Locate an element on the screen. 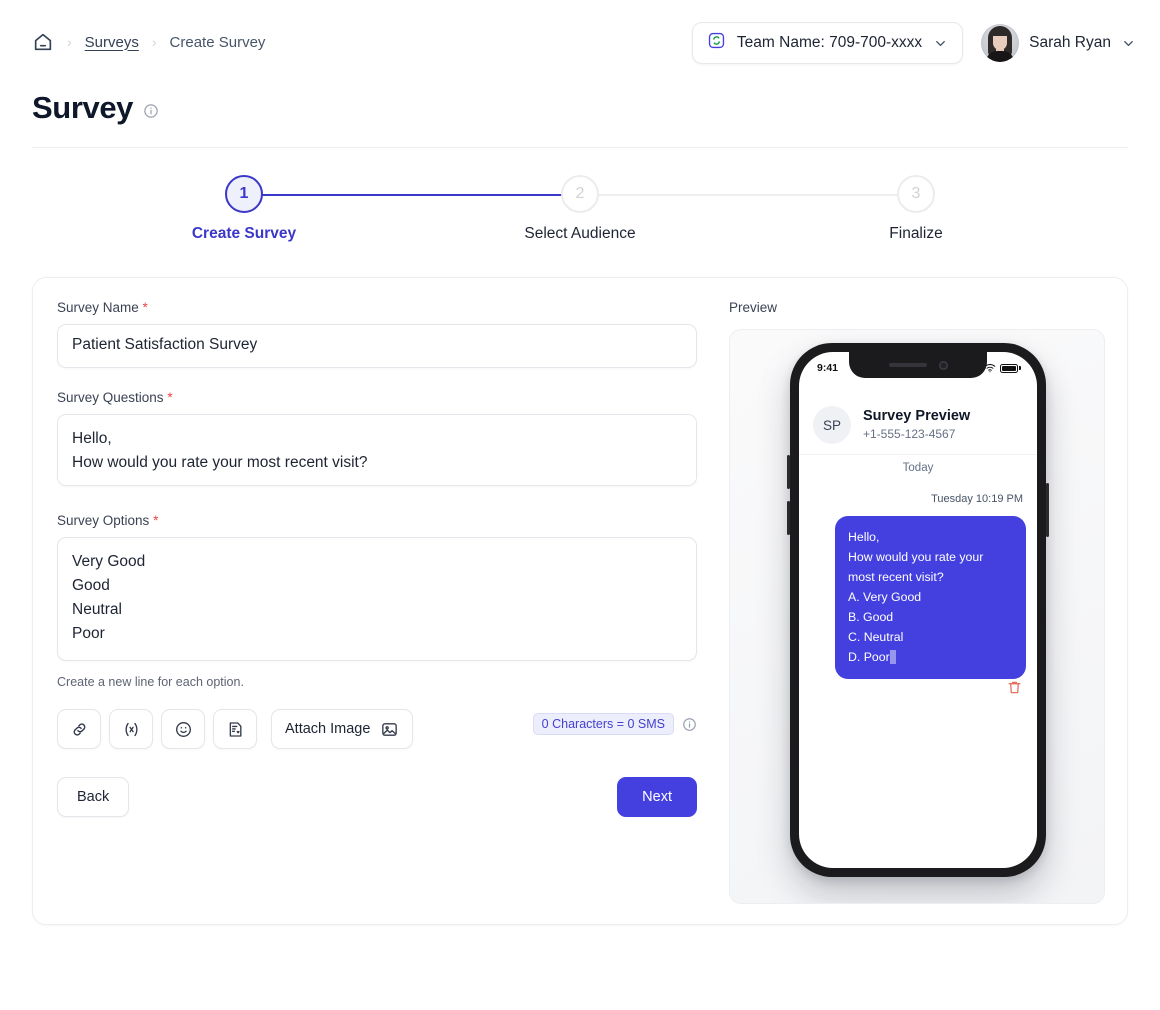 This screenshot has height=1010, width=1160. stepper-step-number: 1 is located at coordinates (244, 194).